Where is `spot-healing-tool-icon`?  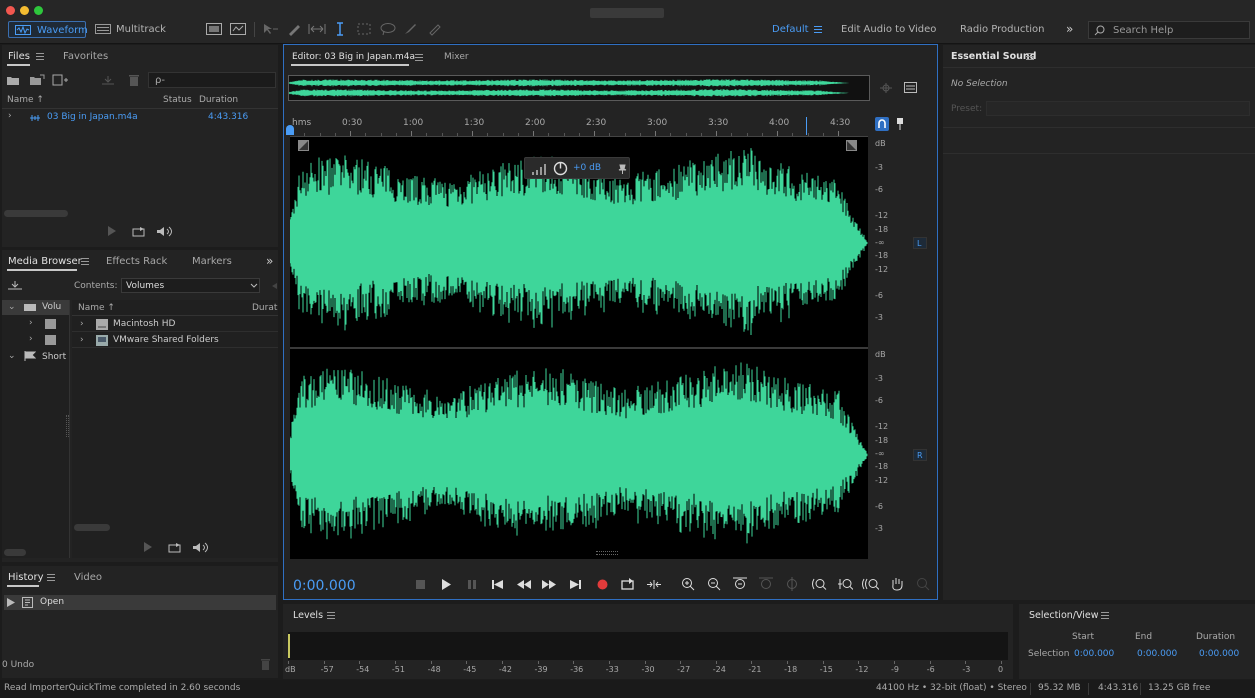 spot-healing-tool-icon is located at coordinates (434, 29).